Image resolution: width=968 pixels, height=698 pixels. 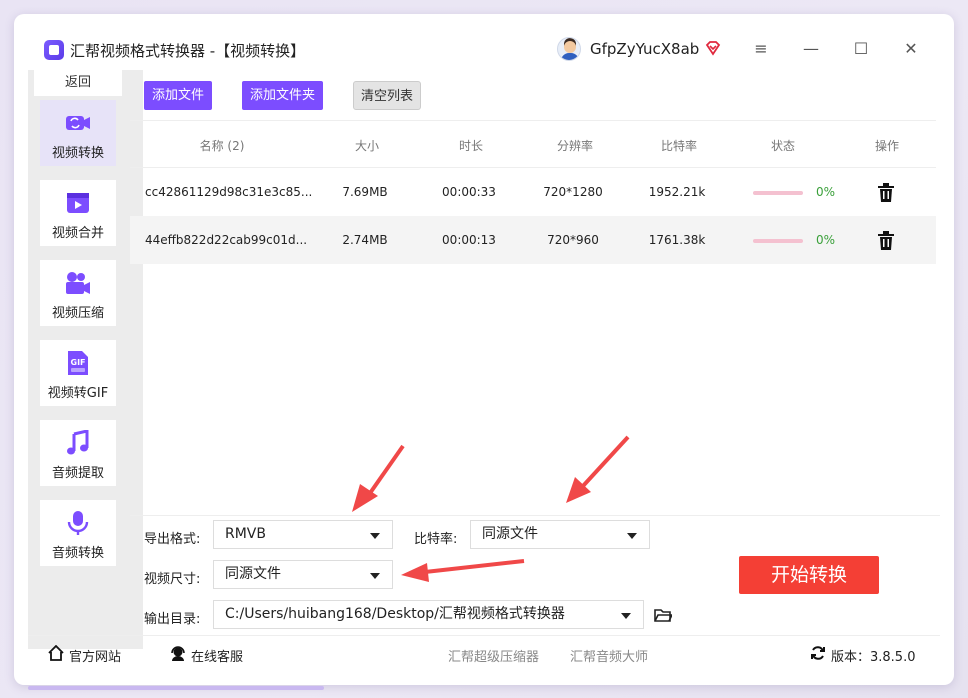 I want to click on vip-diamond-icon, so click(x=713, y=48).